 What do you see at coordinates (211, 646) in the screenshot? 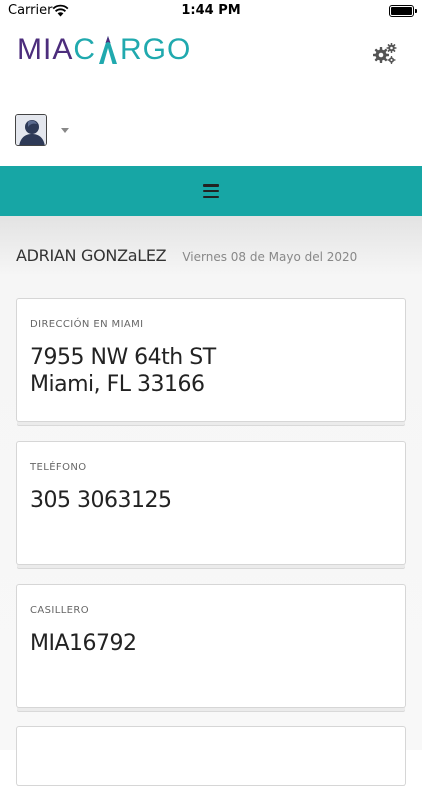
I see `locker-card: CASILLERO MIA16792` at bounding box center [211, 646].